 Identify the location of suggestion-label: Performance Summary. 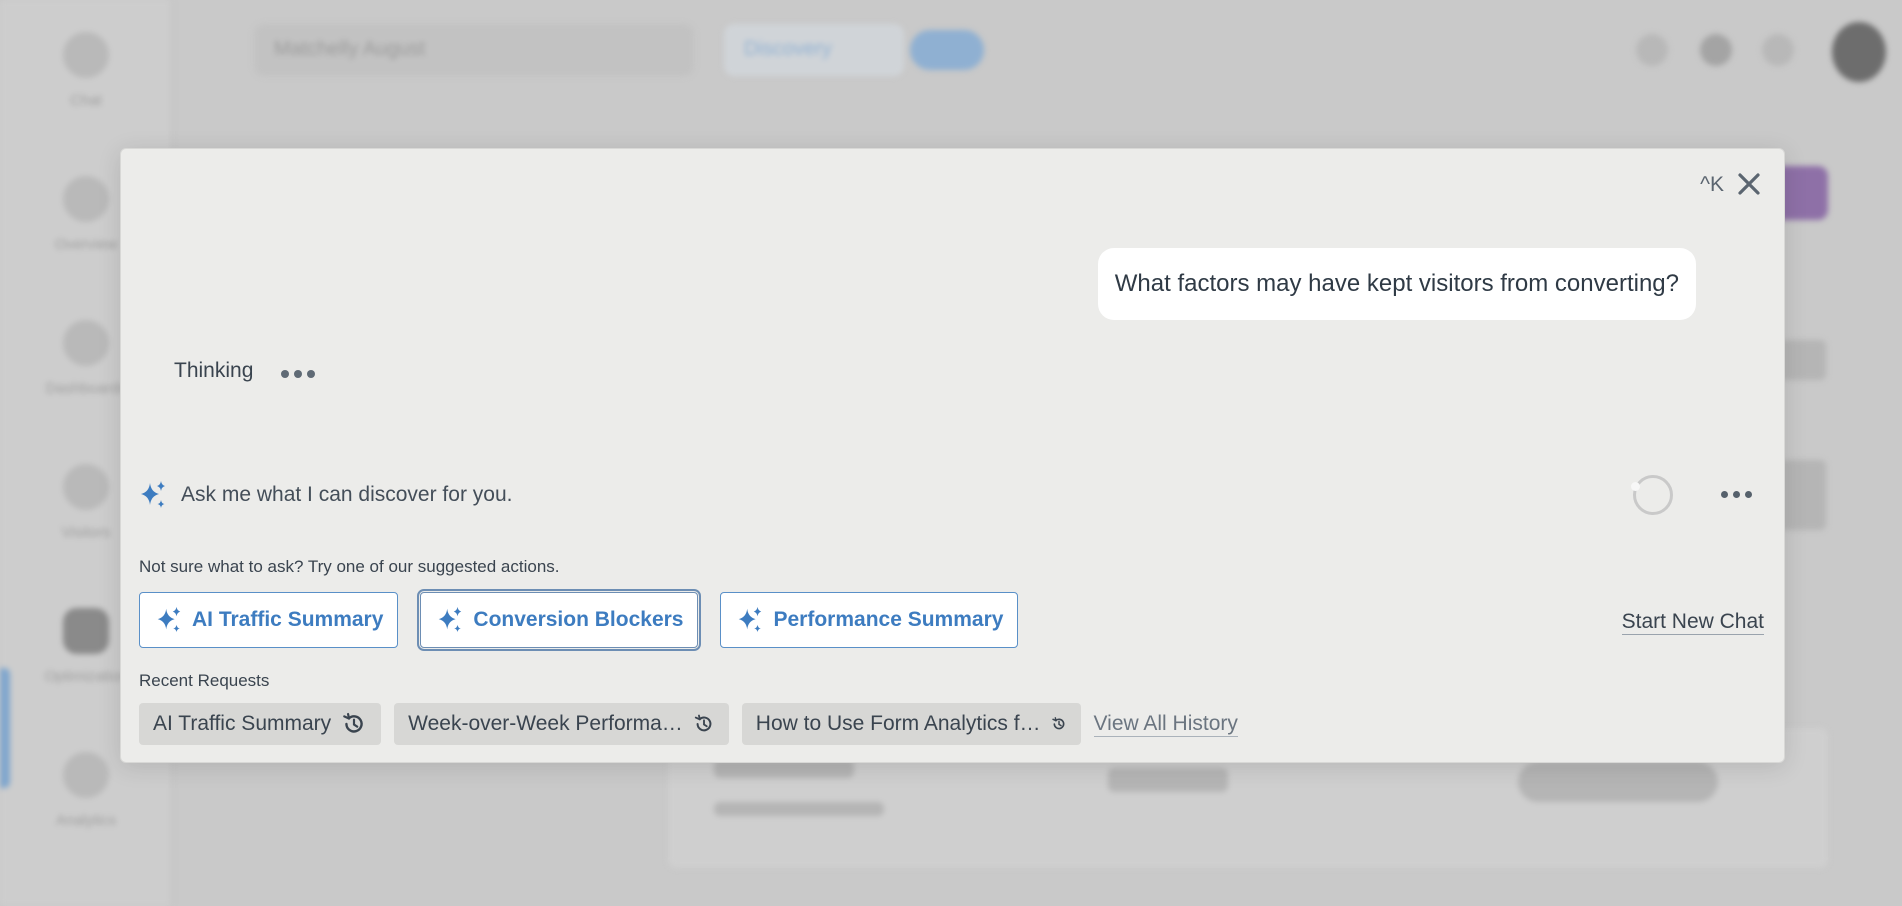
(888, 619).